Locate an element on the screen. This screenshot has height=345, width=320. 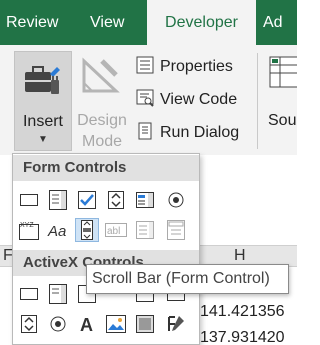
view-code-icon is located at coordinates (148, 100).